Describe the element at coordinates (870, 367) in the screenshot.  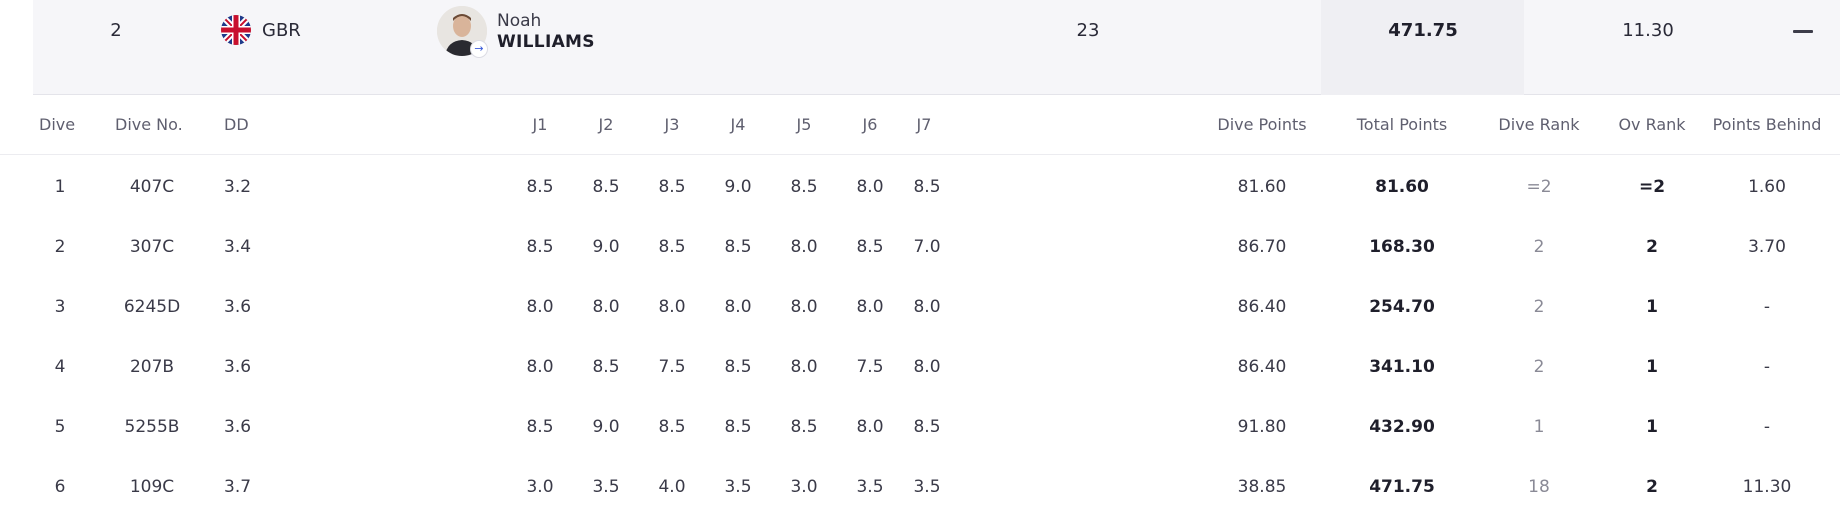
I see `cell-j6: 7.5` at that location.